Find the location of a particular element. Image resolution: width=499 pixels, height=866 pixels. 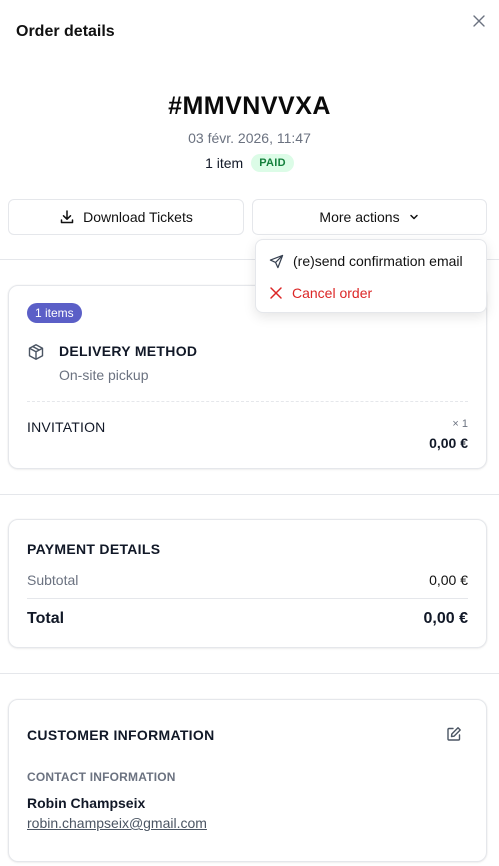

more-actions-menu: (re)send confirmation email Cancel order is located at coordinates (371, 276).